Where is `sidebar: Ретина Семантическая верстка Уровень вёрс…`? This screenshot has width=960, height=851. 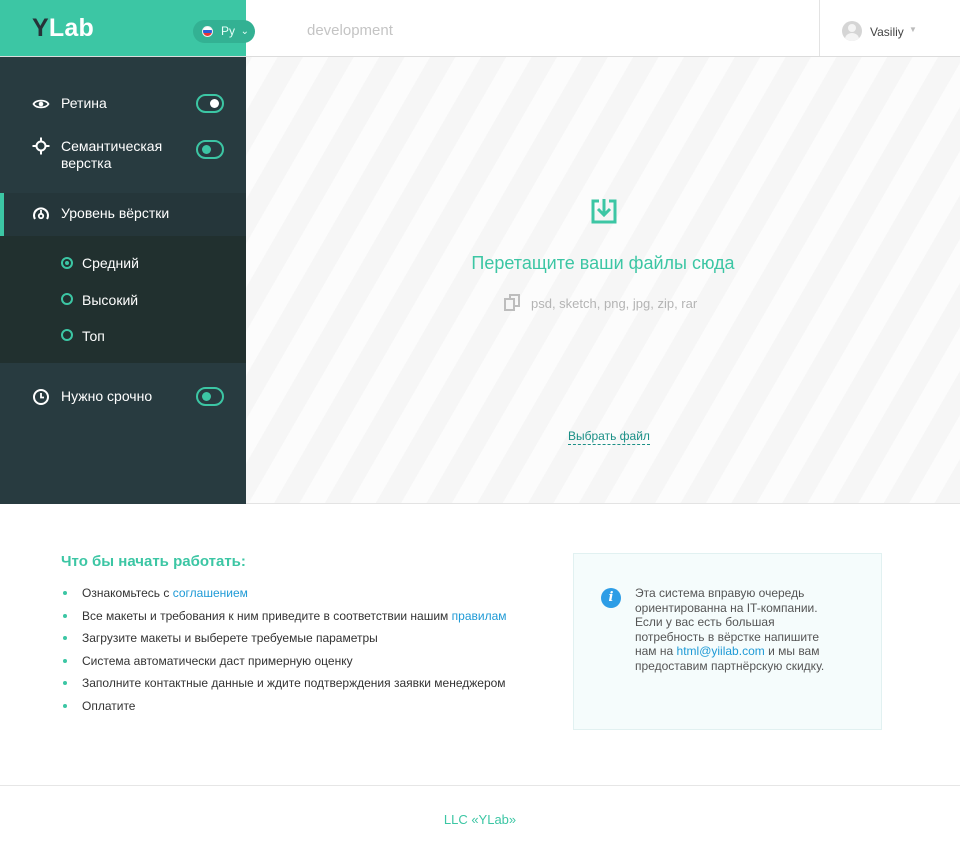
sidebar: Ретина Семантическая верстка Уровень вёрс… is located at coordinates (123, 280).